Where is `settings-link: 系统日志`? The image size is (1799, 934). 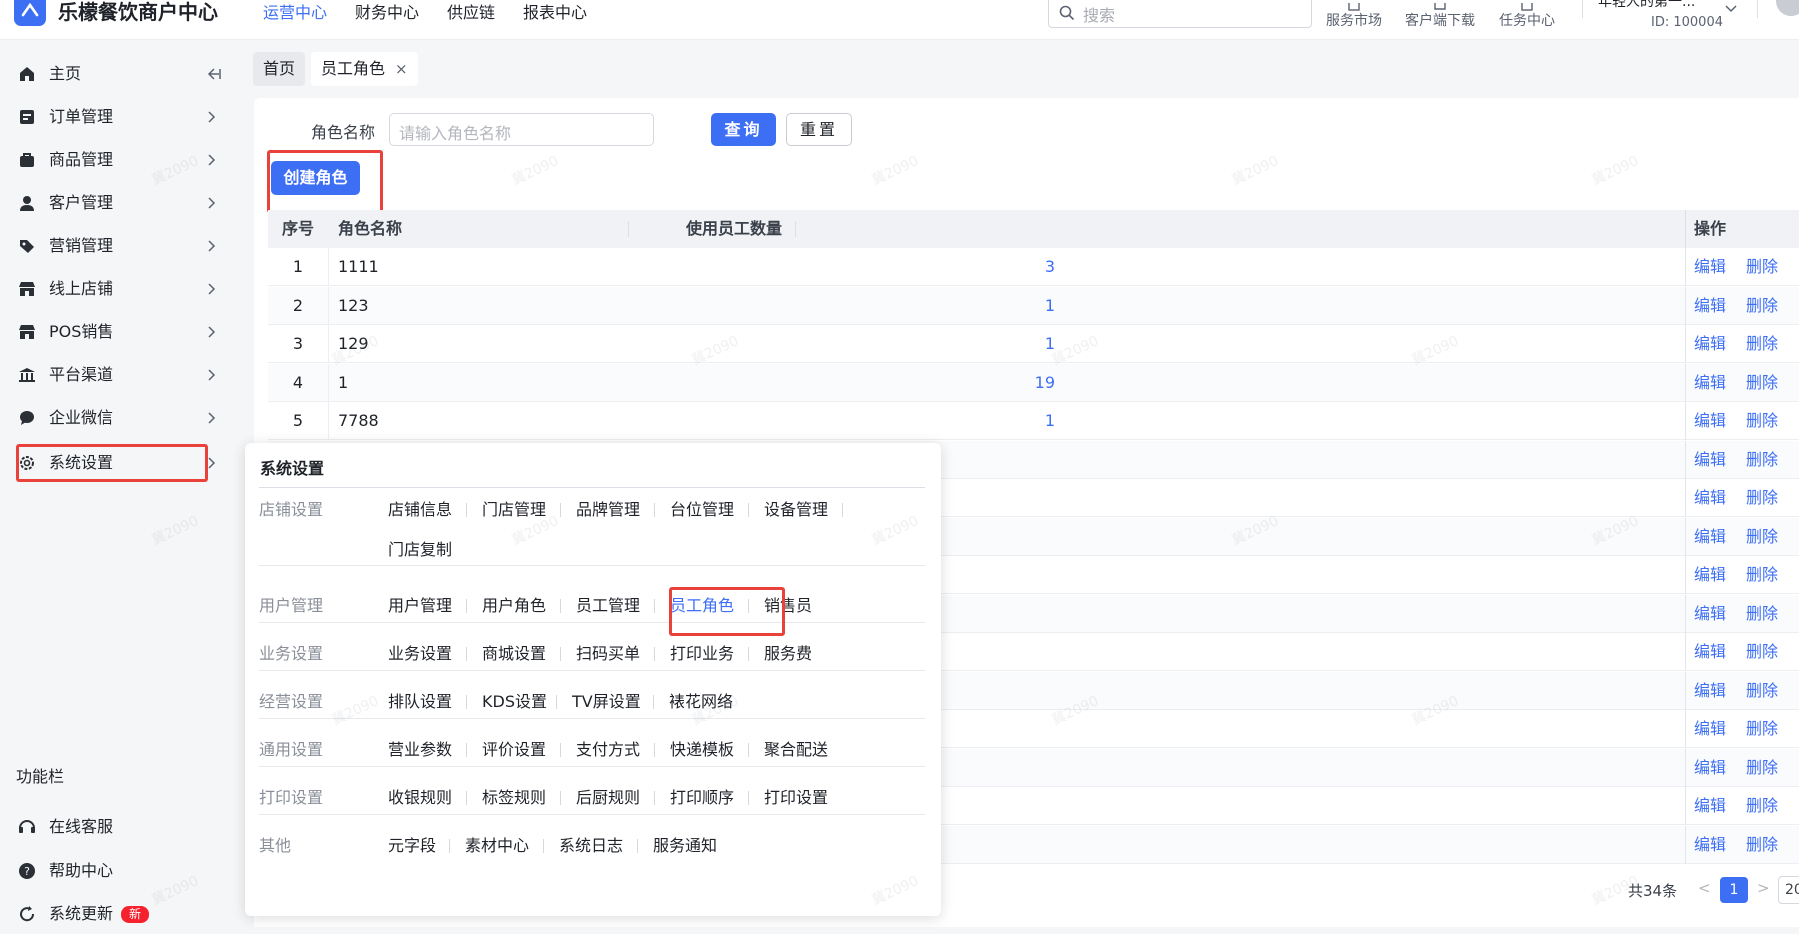 settings-link: 系统日志 is located at coordinates (591, 846).